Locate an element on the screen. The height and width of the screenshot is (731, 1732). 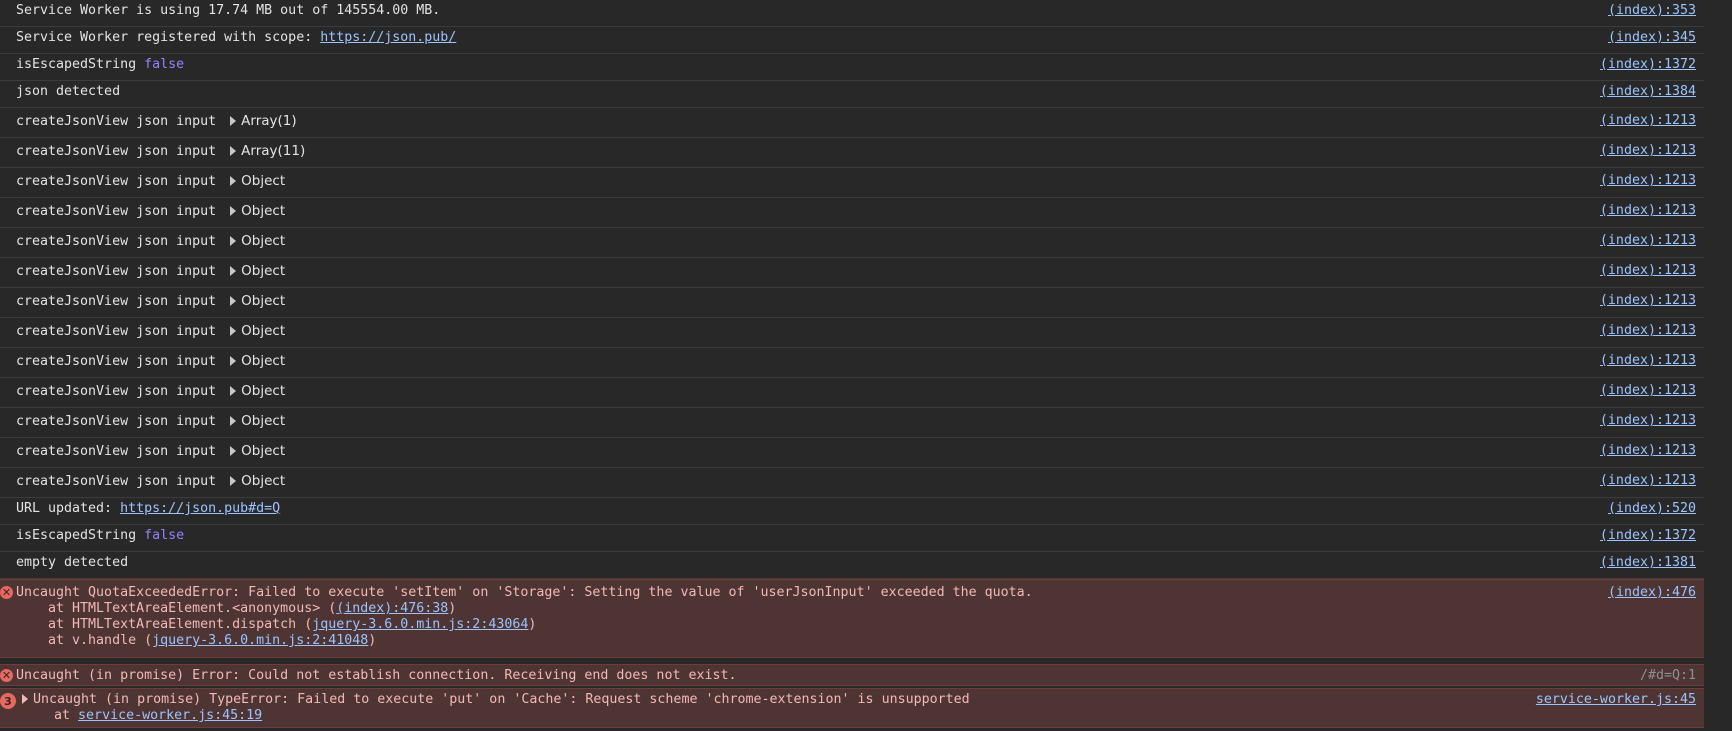
log-message: createJsonView json input Array(1) is located at coordinates (808, 121).